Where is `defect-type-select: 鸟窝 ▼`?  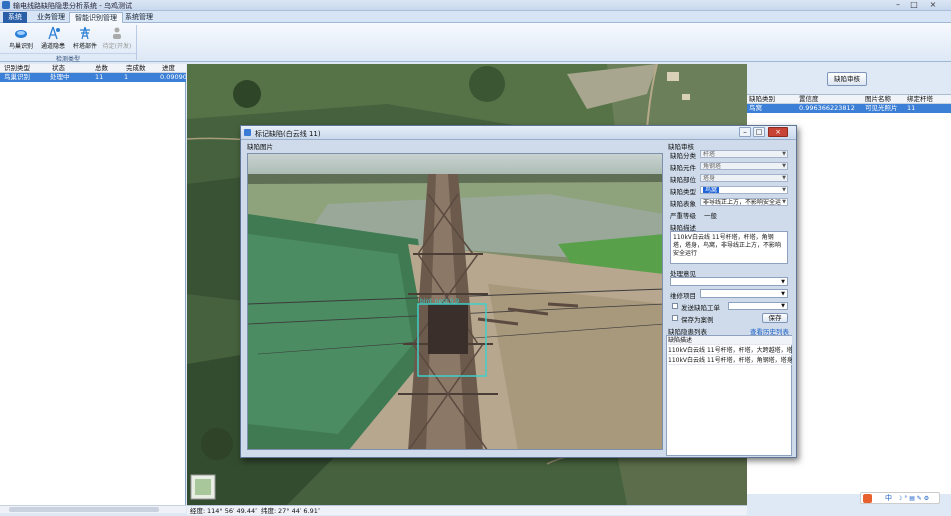 defect-type-select: 鸟窝 ▼ is located at coordinates (744, 190).